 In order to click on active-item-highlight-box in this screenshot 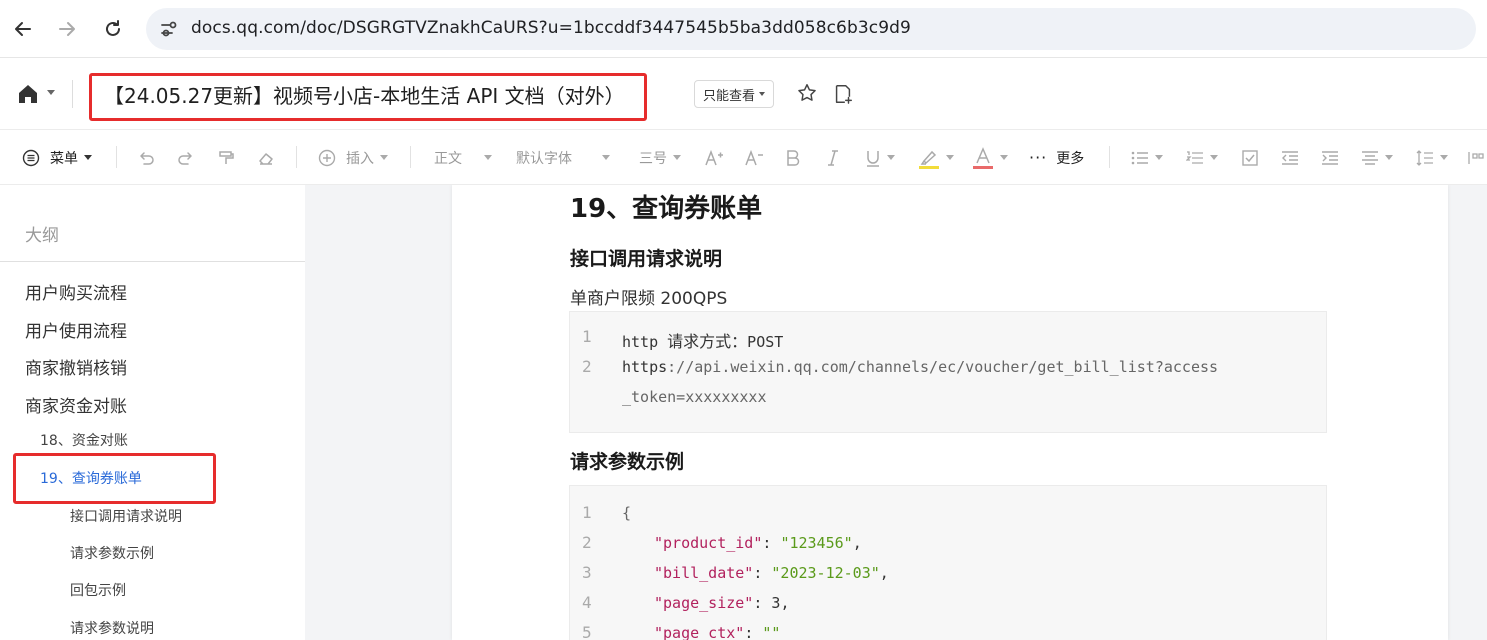, I will do `click(114, 478)`.